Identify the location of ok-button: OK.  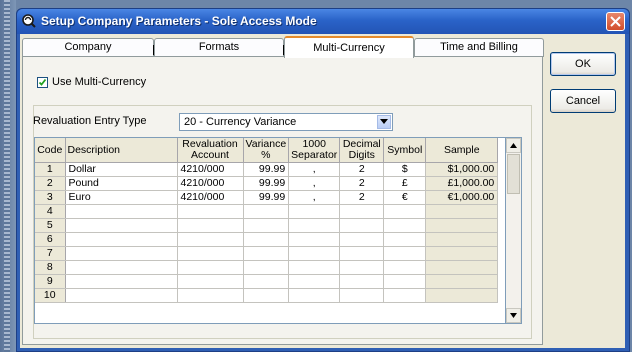
(583, 64).